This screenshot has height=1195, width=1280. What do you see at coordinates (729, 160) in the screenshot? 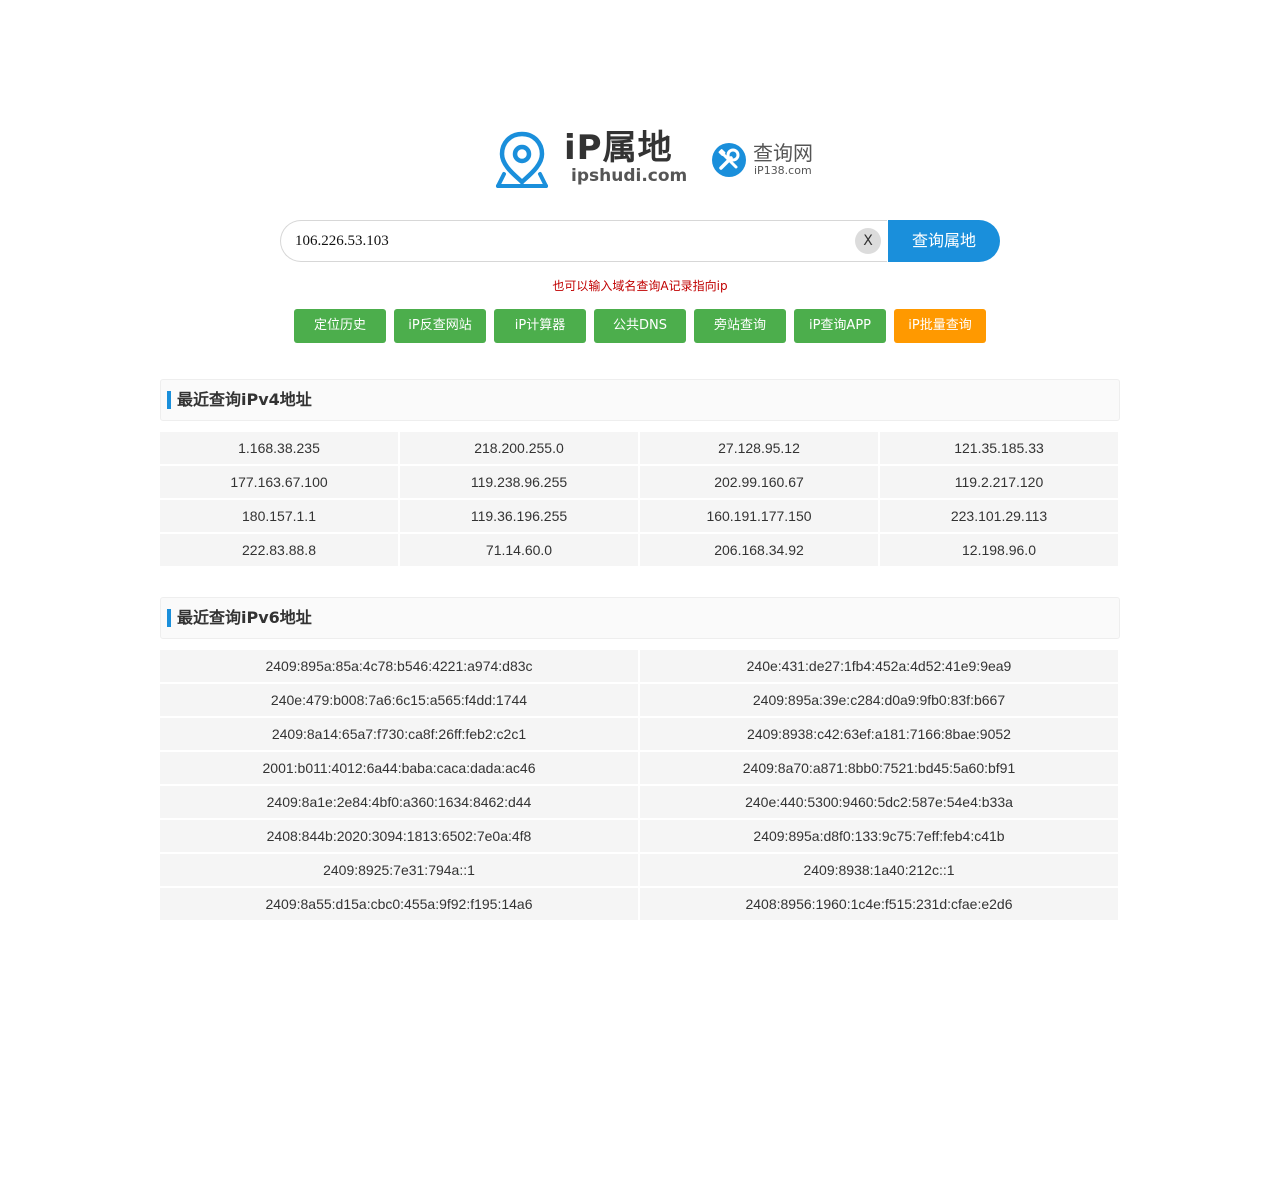
I see `tools-icon` at bounding box center [729, 160].